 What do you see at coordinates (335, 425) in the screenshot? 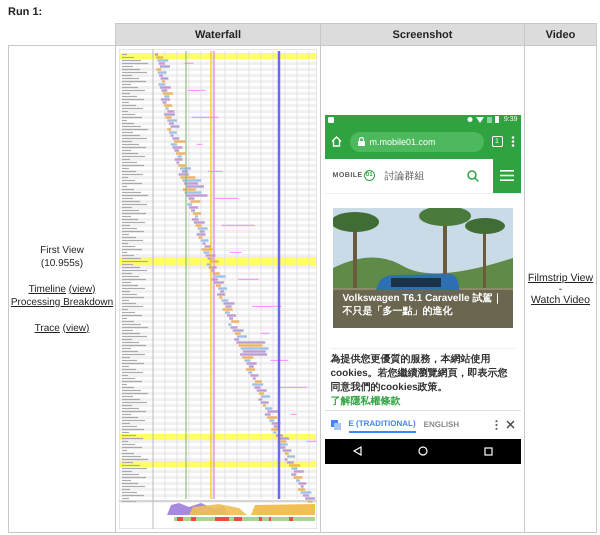
I see `translate-icon` at bounding box center [335, 425].